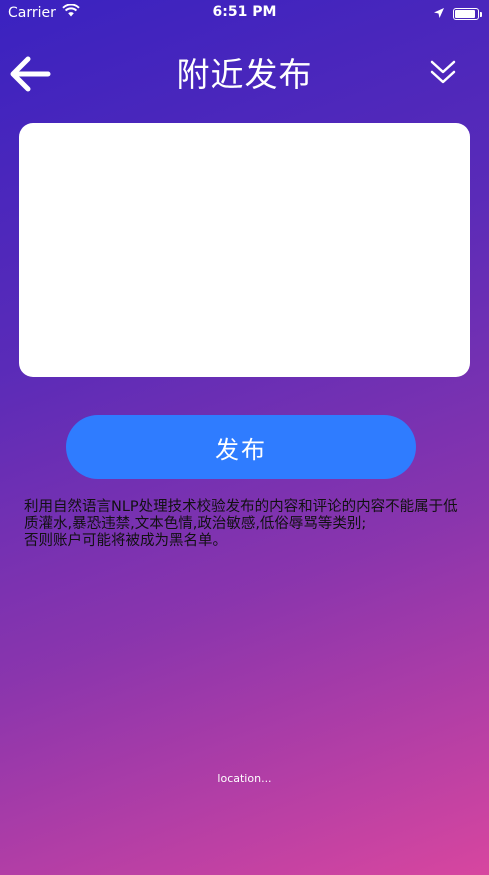  I want to click on page-title: 附近发布, so click(244, 74).